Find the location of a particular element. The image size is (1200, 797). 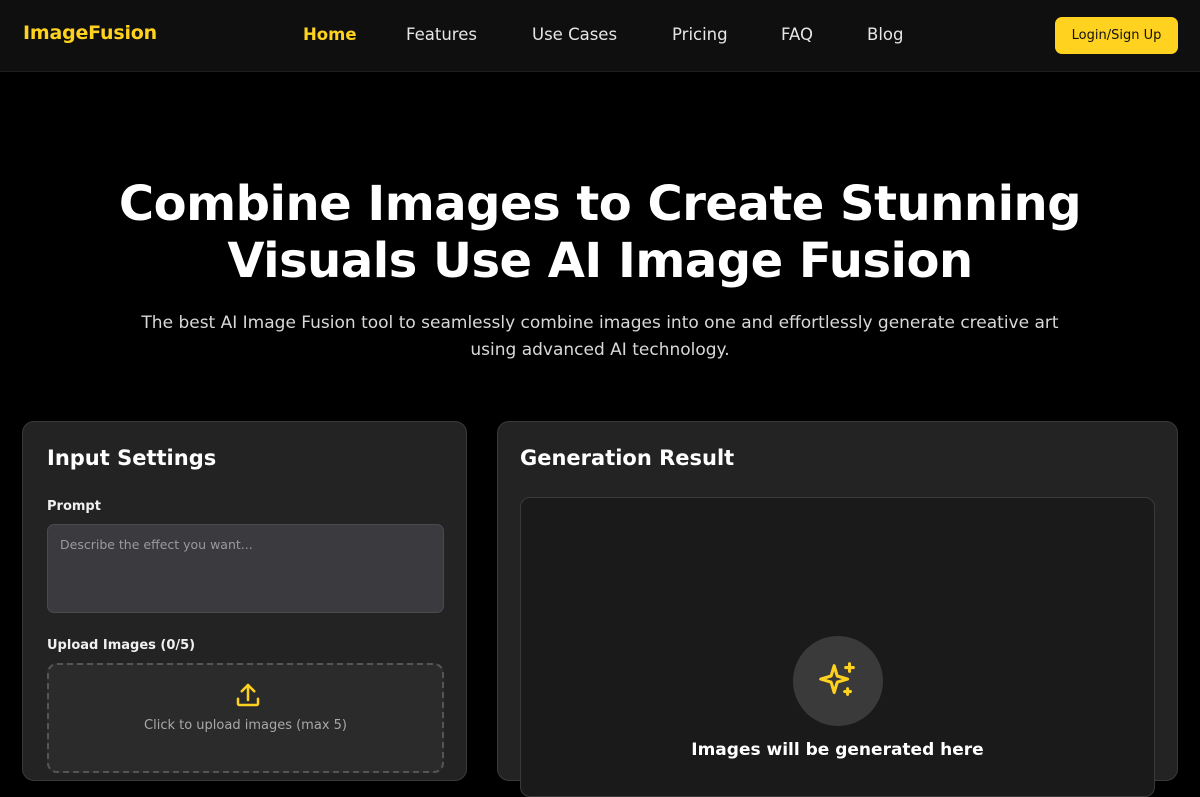

prompt-input is located at coordinates (245, 568).